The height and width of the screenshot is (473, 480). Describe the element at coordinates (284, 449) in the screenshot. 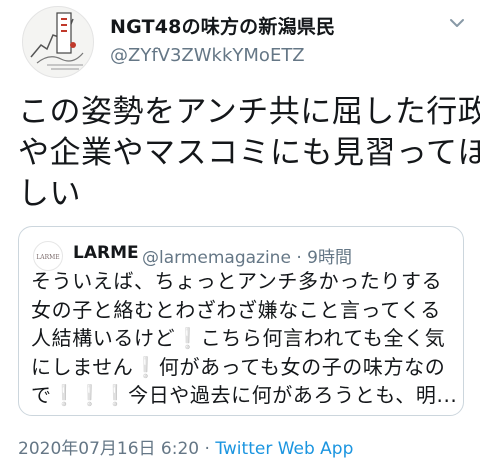

I see `source-app-link: Twitter Web App` at that location.